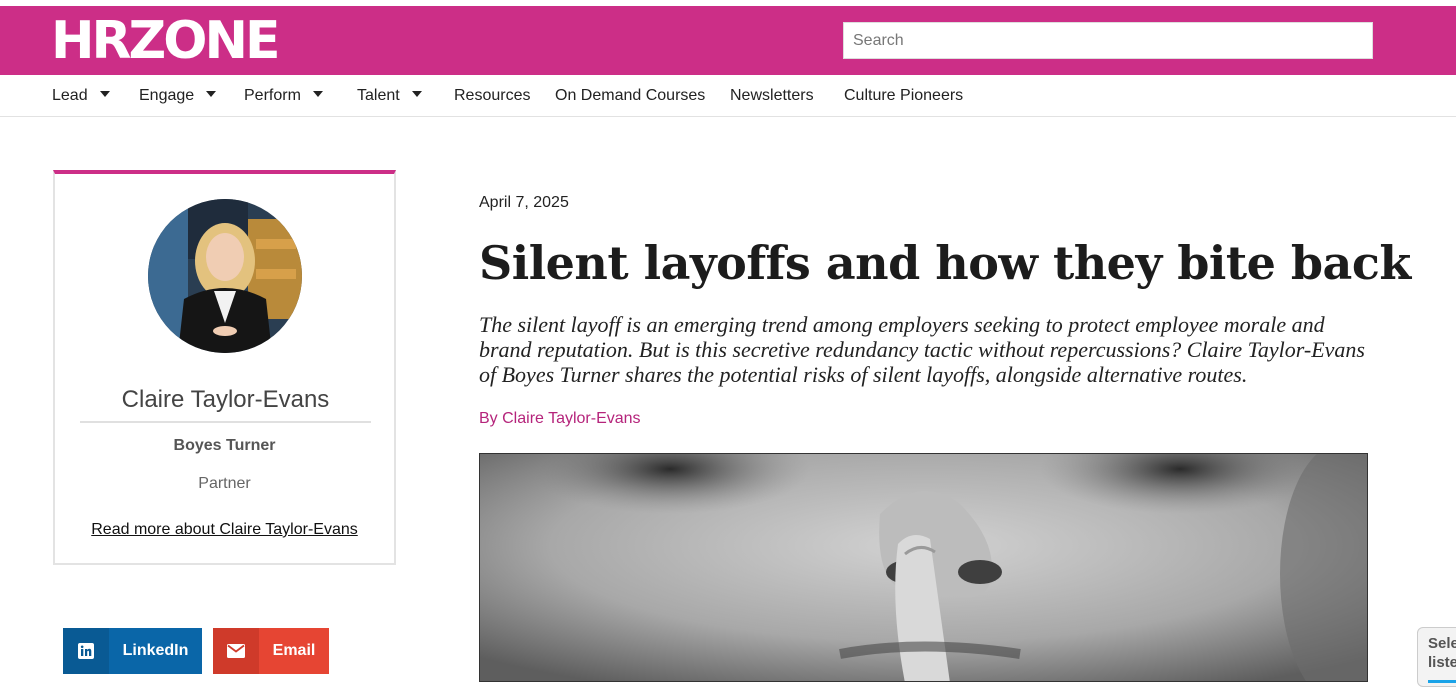 The height and width of the screenshot is (687, 1456). Describe the element at coordinates (271, 651) in the screenshot. I see `email-share-button: Email` at that location.